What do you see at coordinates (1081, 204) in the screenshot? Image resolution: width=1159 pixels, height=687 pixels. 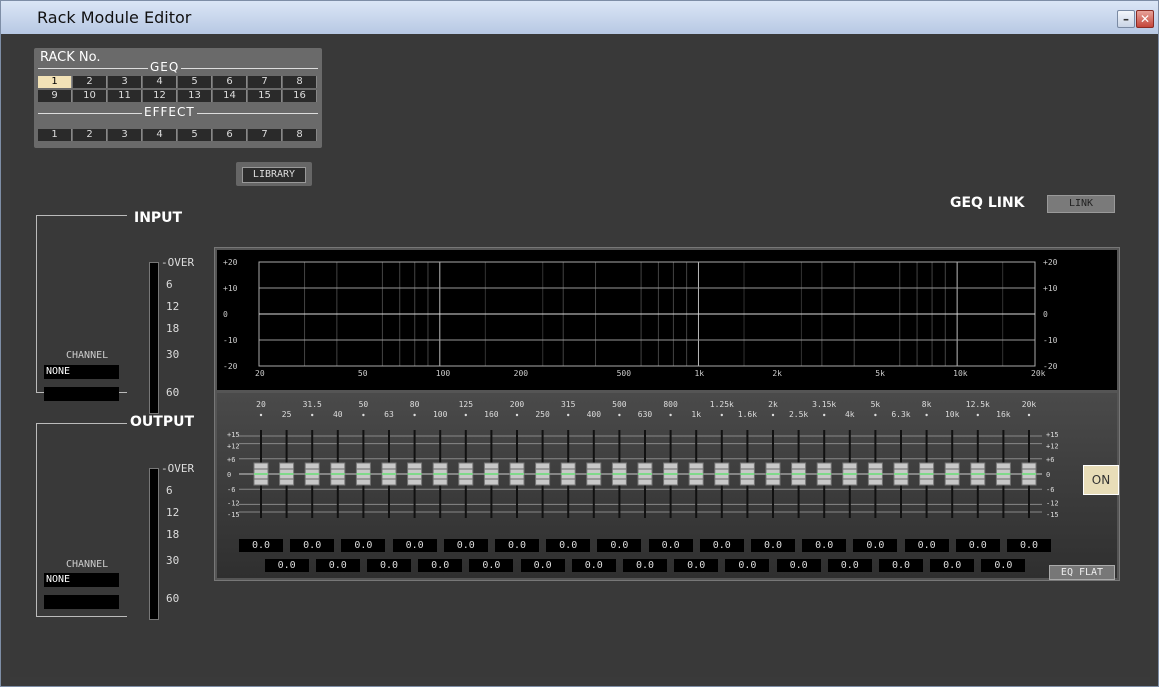 I see `link-button: LINK` at bounding box center [1081, 204].